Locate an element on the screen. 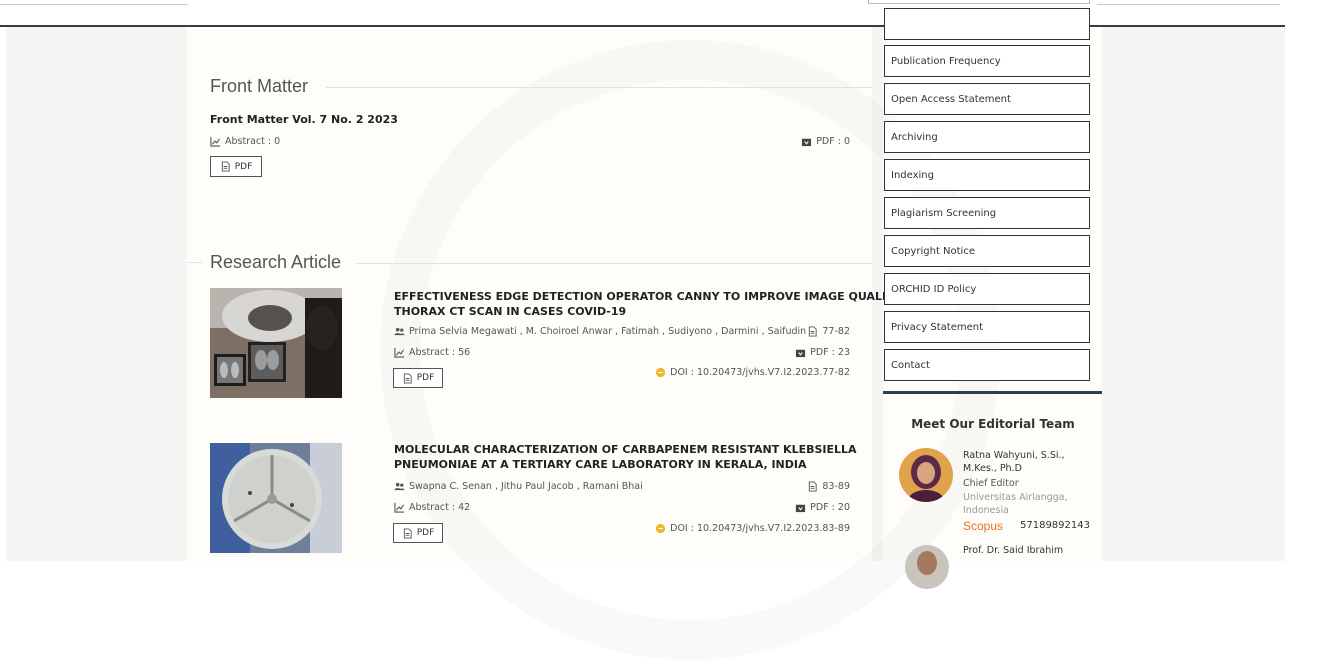 The image size is (1330, 660). front-matter-pdf-count: PDF : 0 is located at coordinates (810, 141).